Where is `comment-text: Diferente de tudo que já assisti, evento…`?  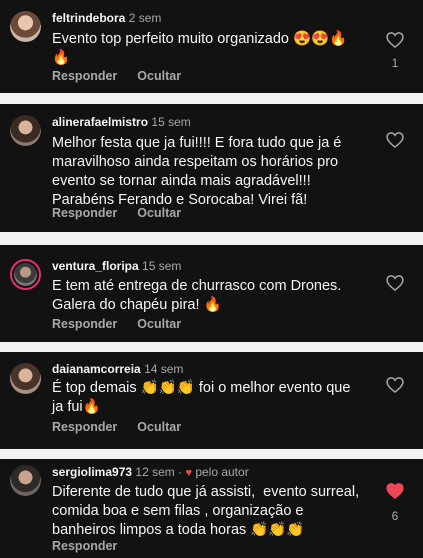
comment-text: Diferente de tudo que já assisti, evento… is located at coordinates (208, 511).